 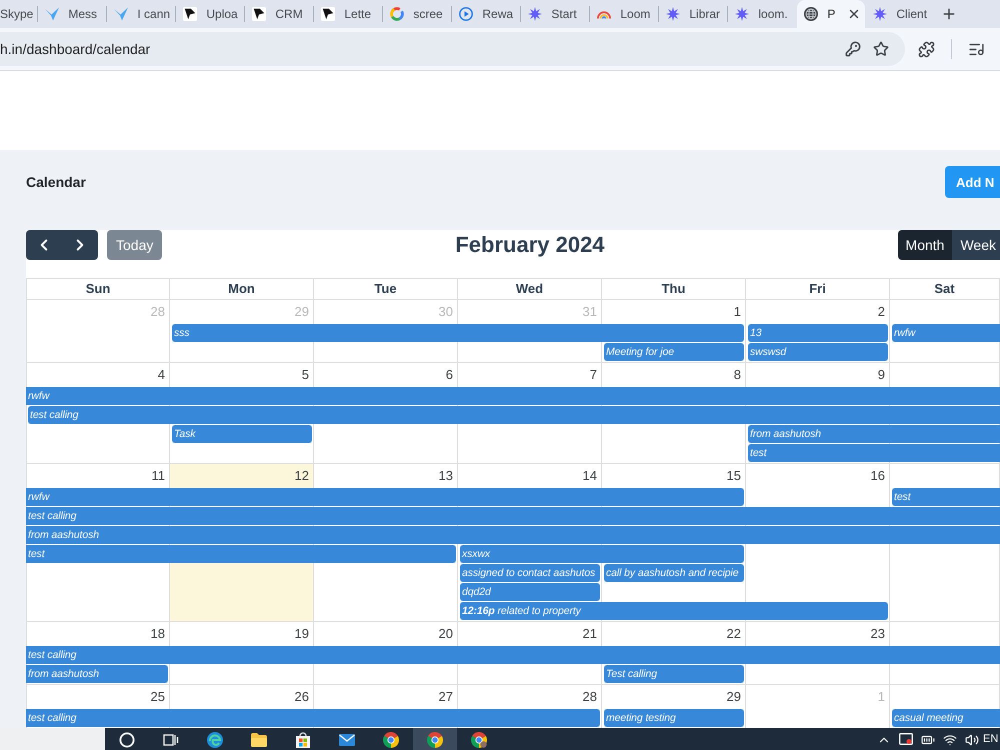 I want to click on language-indicator: EN, so click(x=991, y=739).